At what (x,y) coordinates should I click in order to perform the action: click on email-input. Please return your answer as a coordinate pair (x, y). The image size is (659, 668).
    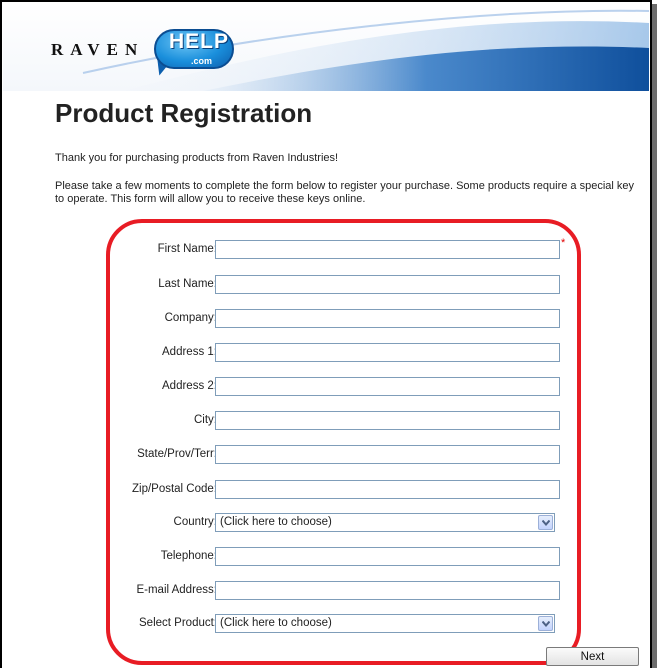
    Looking at the image, I should click on (387, 590).